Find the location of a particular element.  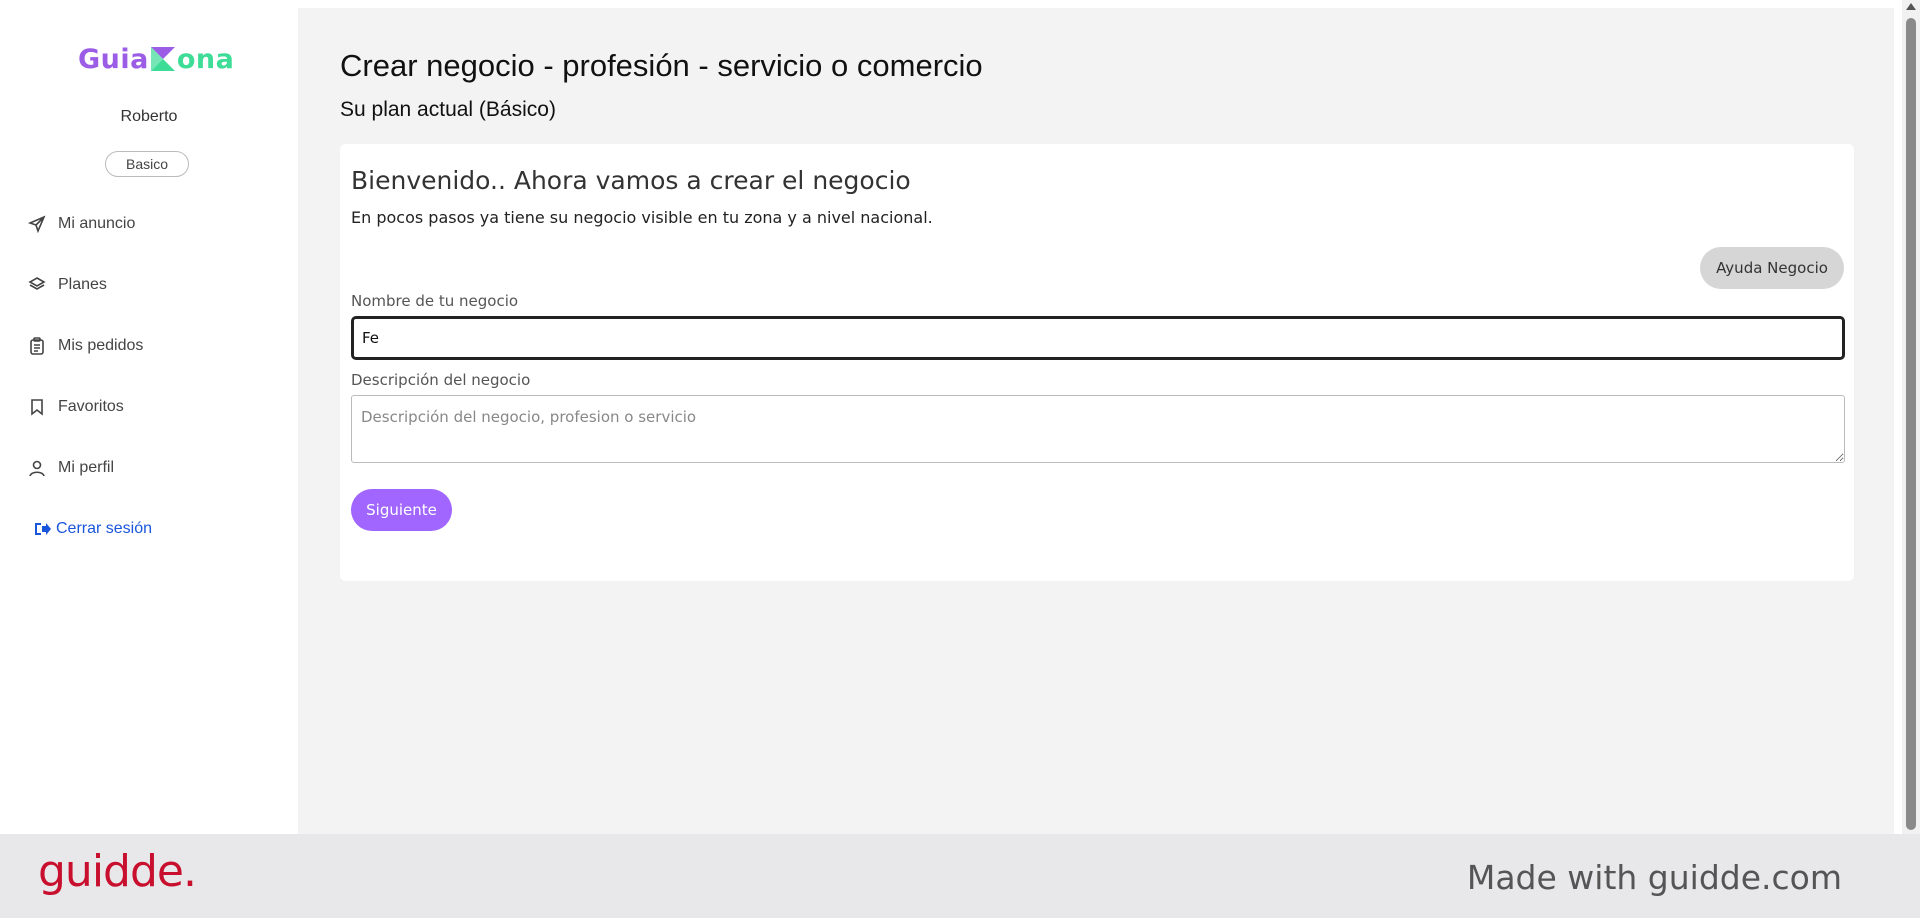

bookmark-icon is located at coordinates (37, 407).